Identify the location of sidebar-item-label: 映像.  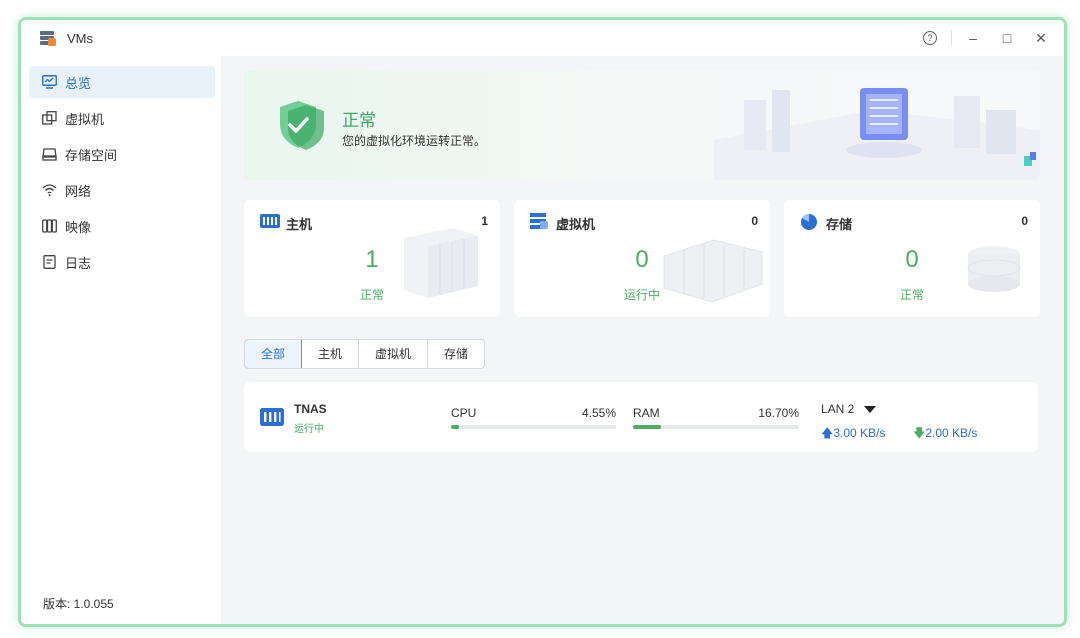
(78, 227).